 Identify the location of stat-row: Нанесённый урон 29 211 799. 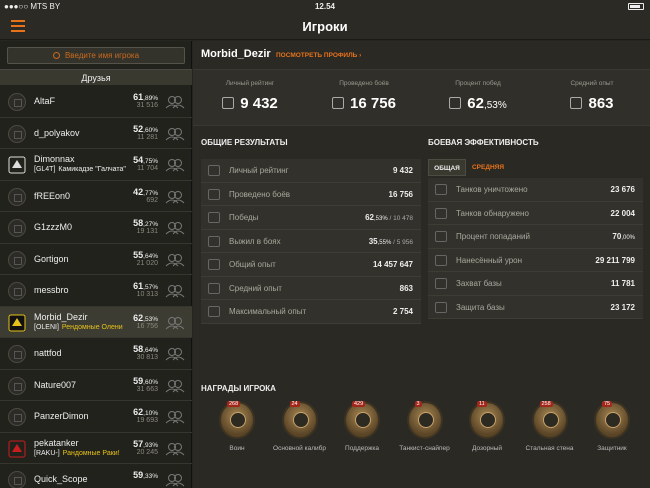
(535, 260).